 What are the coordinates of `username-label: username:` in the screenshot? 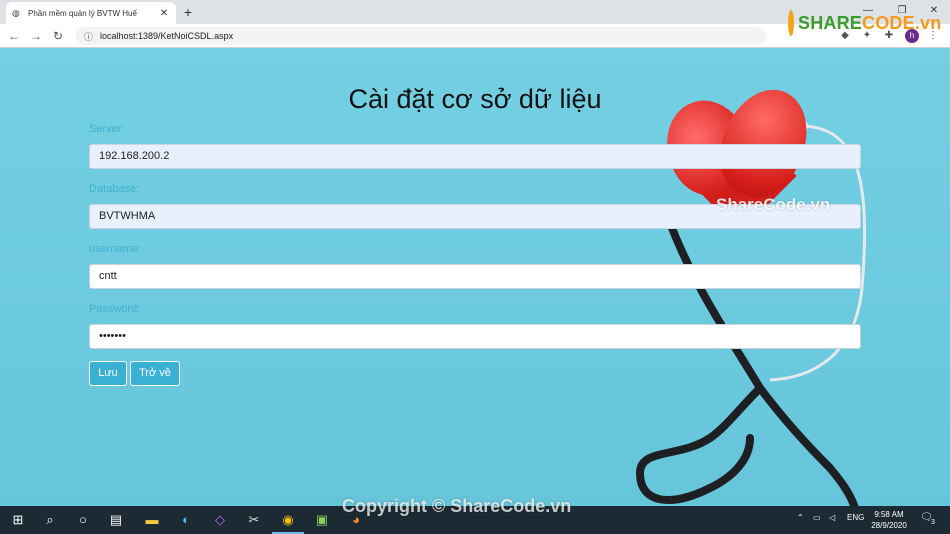 It's located at (115, 249).